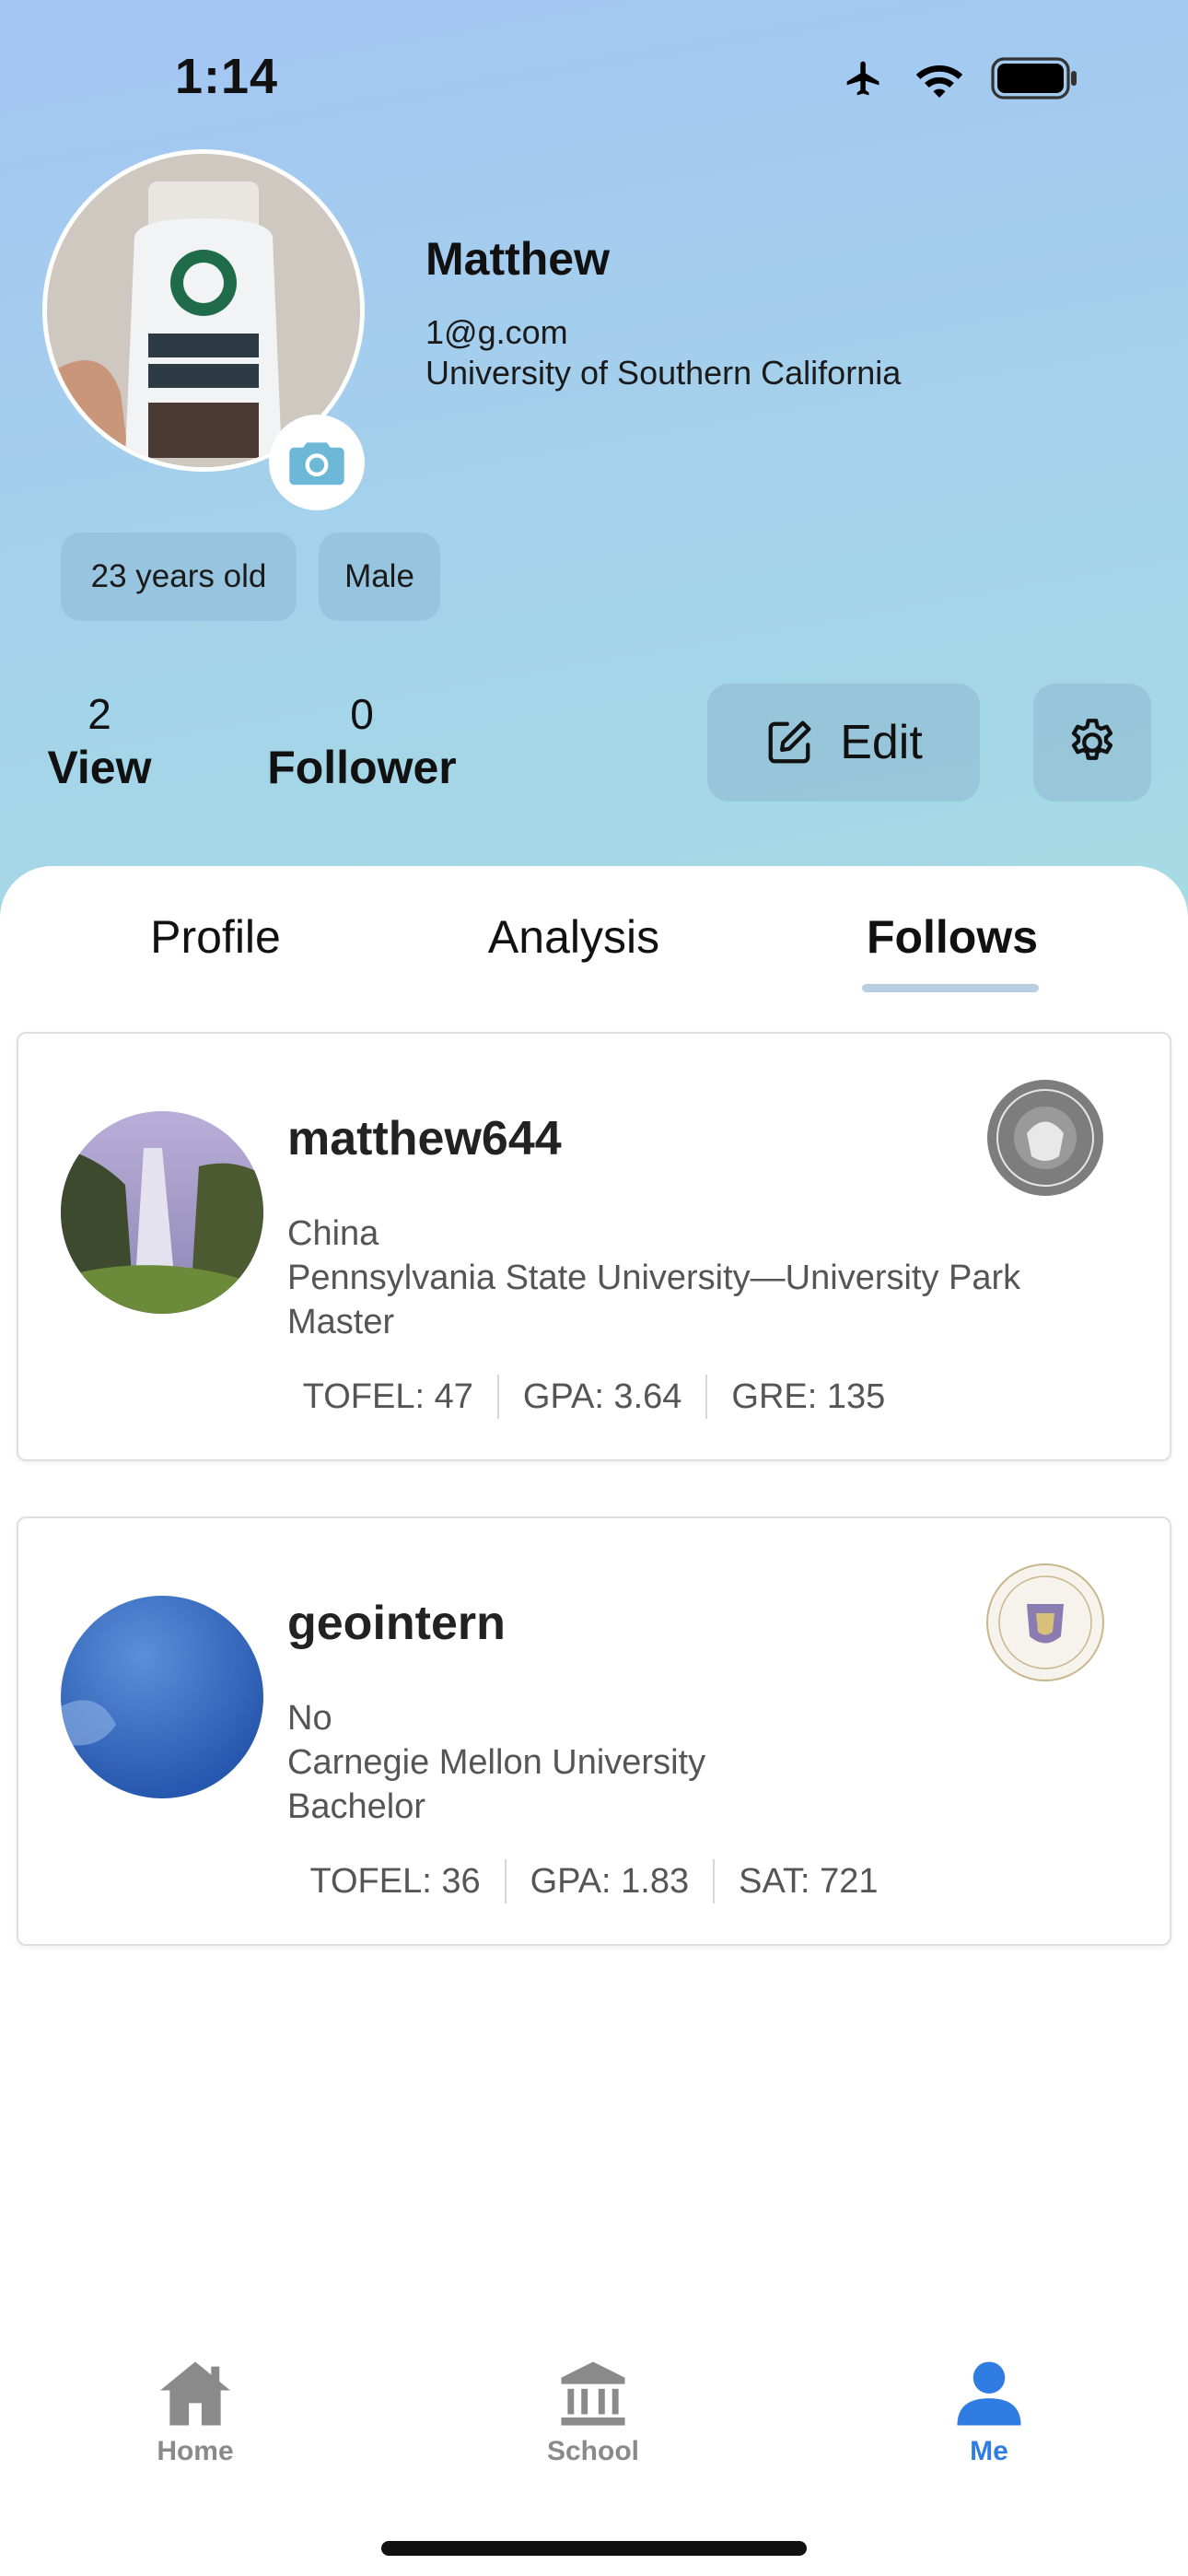 The image size is (1188, 2576). What do you see at coordinates (594, 2548) in the screenshot?
I see `home-indicator` at bounding box center [594, 2548].